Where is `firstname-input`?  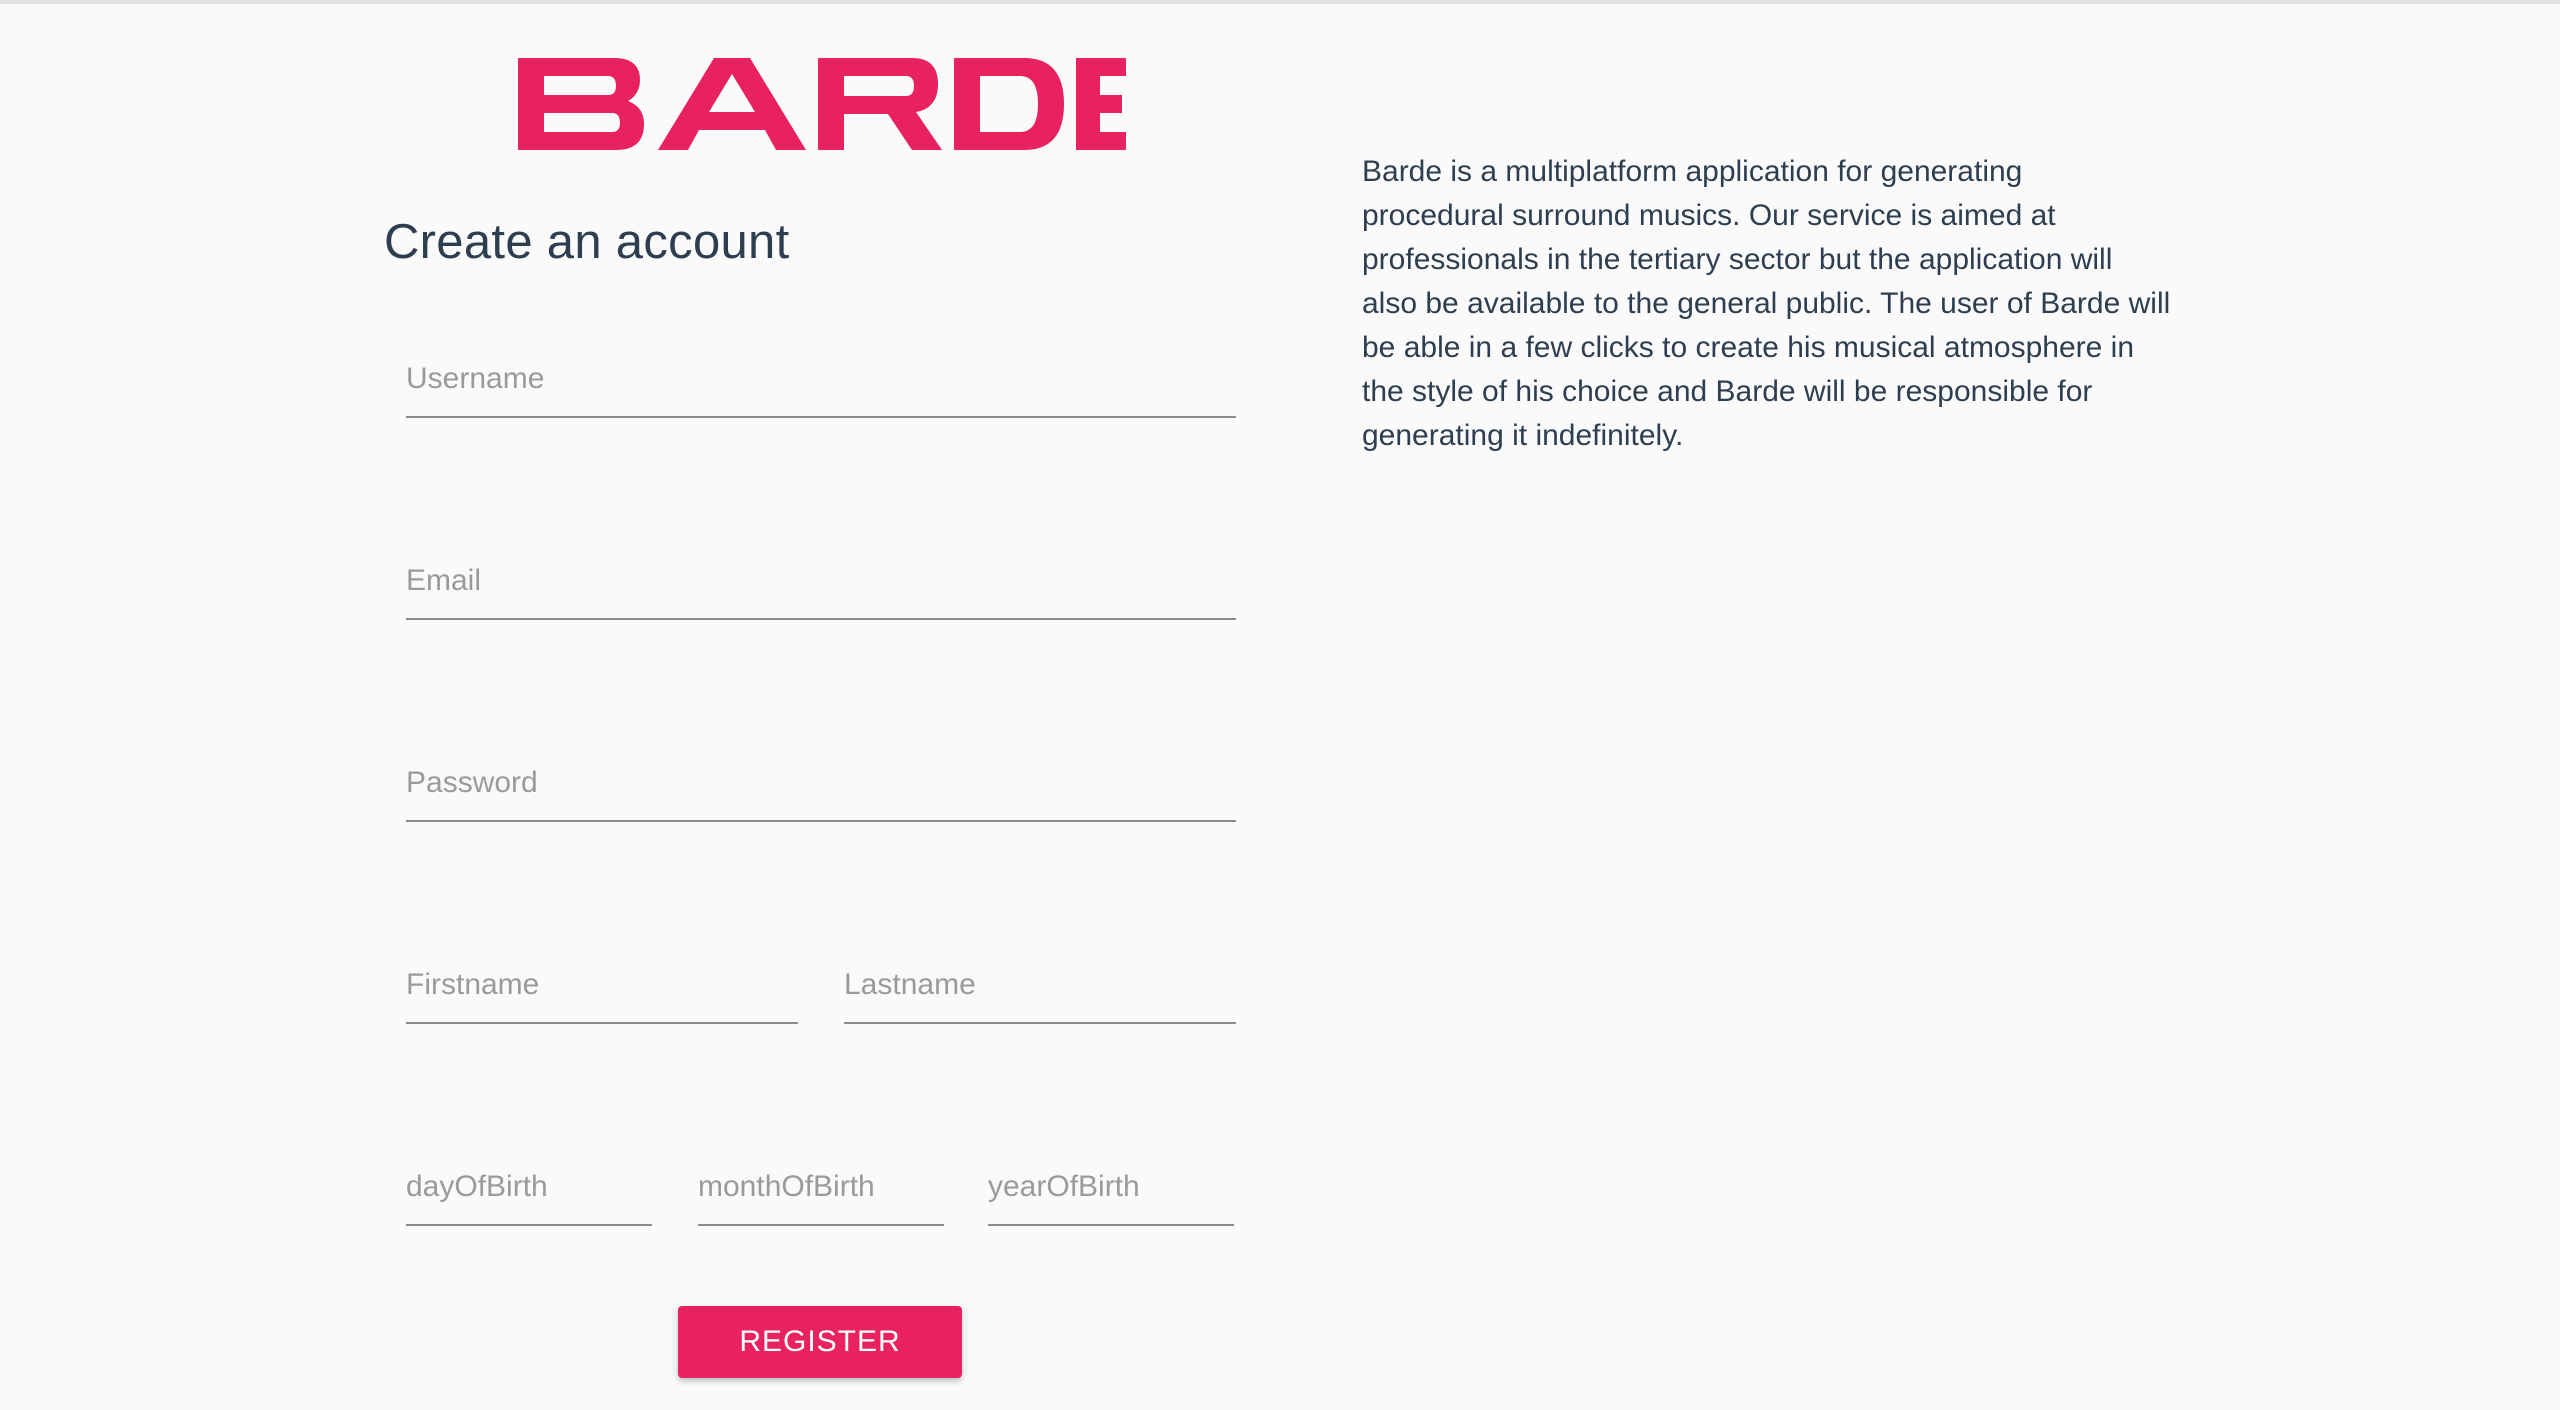
firstname-input is located at coordinates (602, 986).